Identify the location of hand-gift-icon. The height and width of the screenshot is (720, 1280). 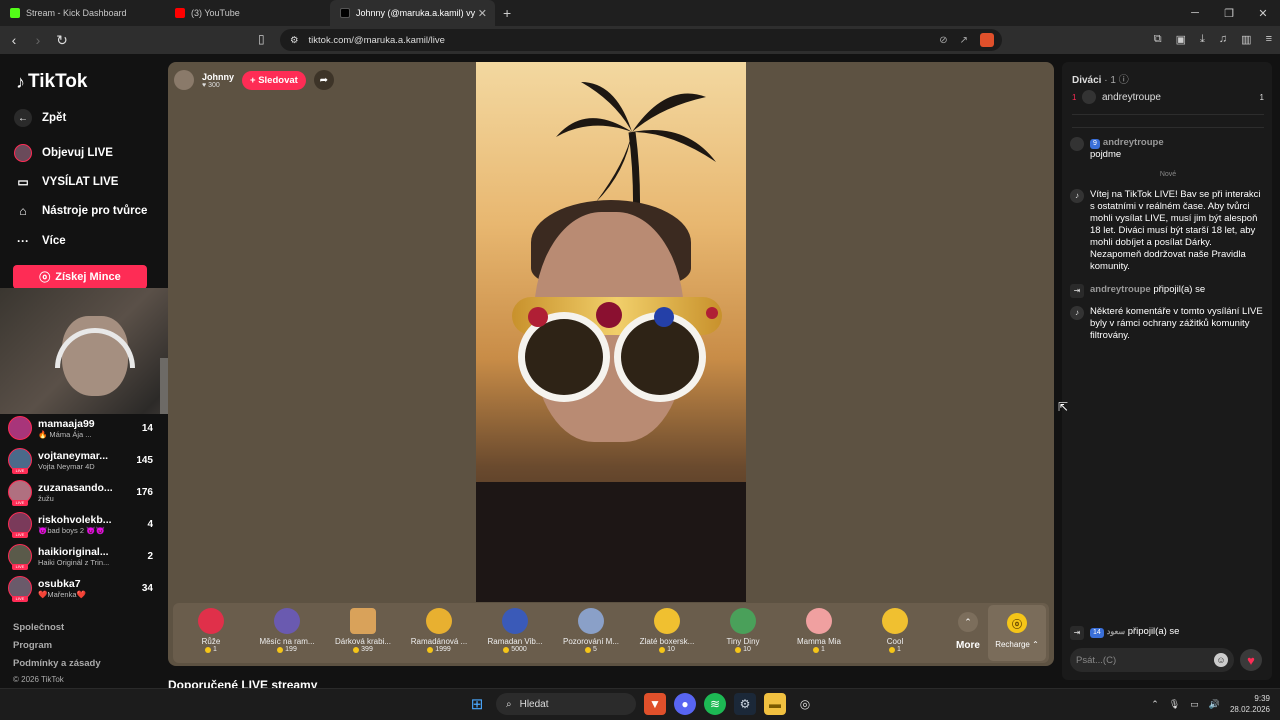
(819, 621).